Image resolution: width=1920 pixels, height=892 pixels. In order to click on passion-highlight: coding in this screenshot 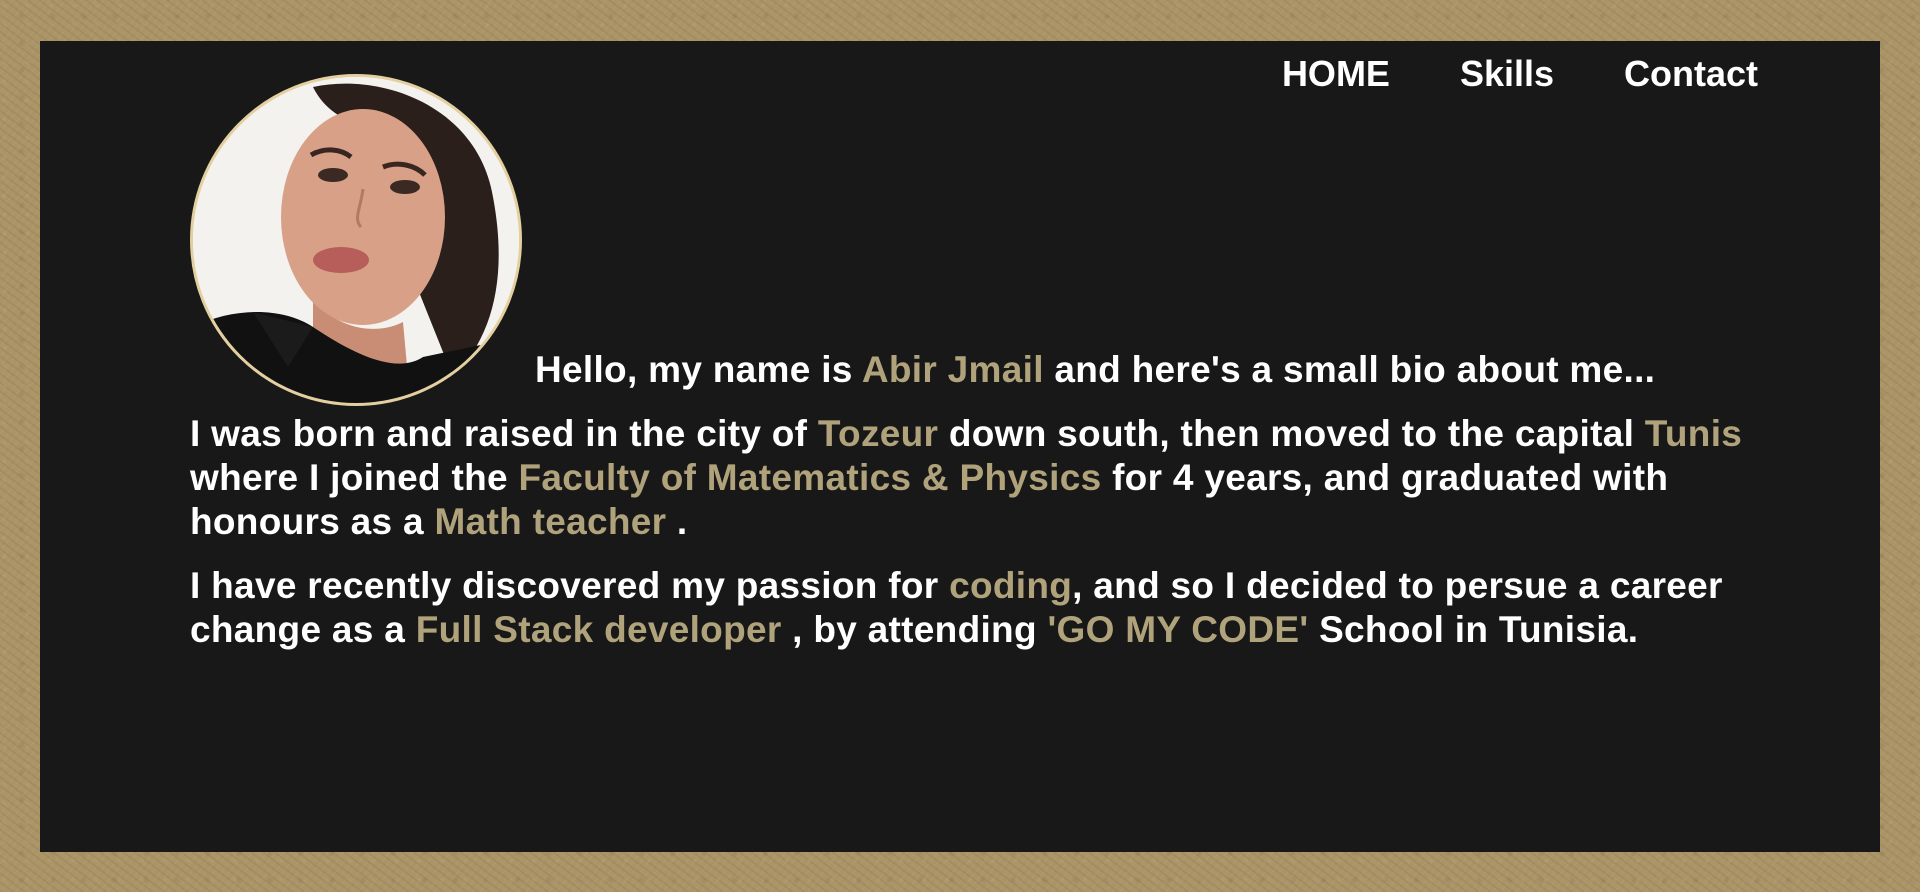, I will do `click(1011, 585)`.